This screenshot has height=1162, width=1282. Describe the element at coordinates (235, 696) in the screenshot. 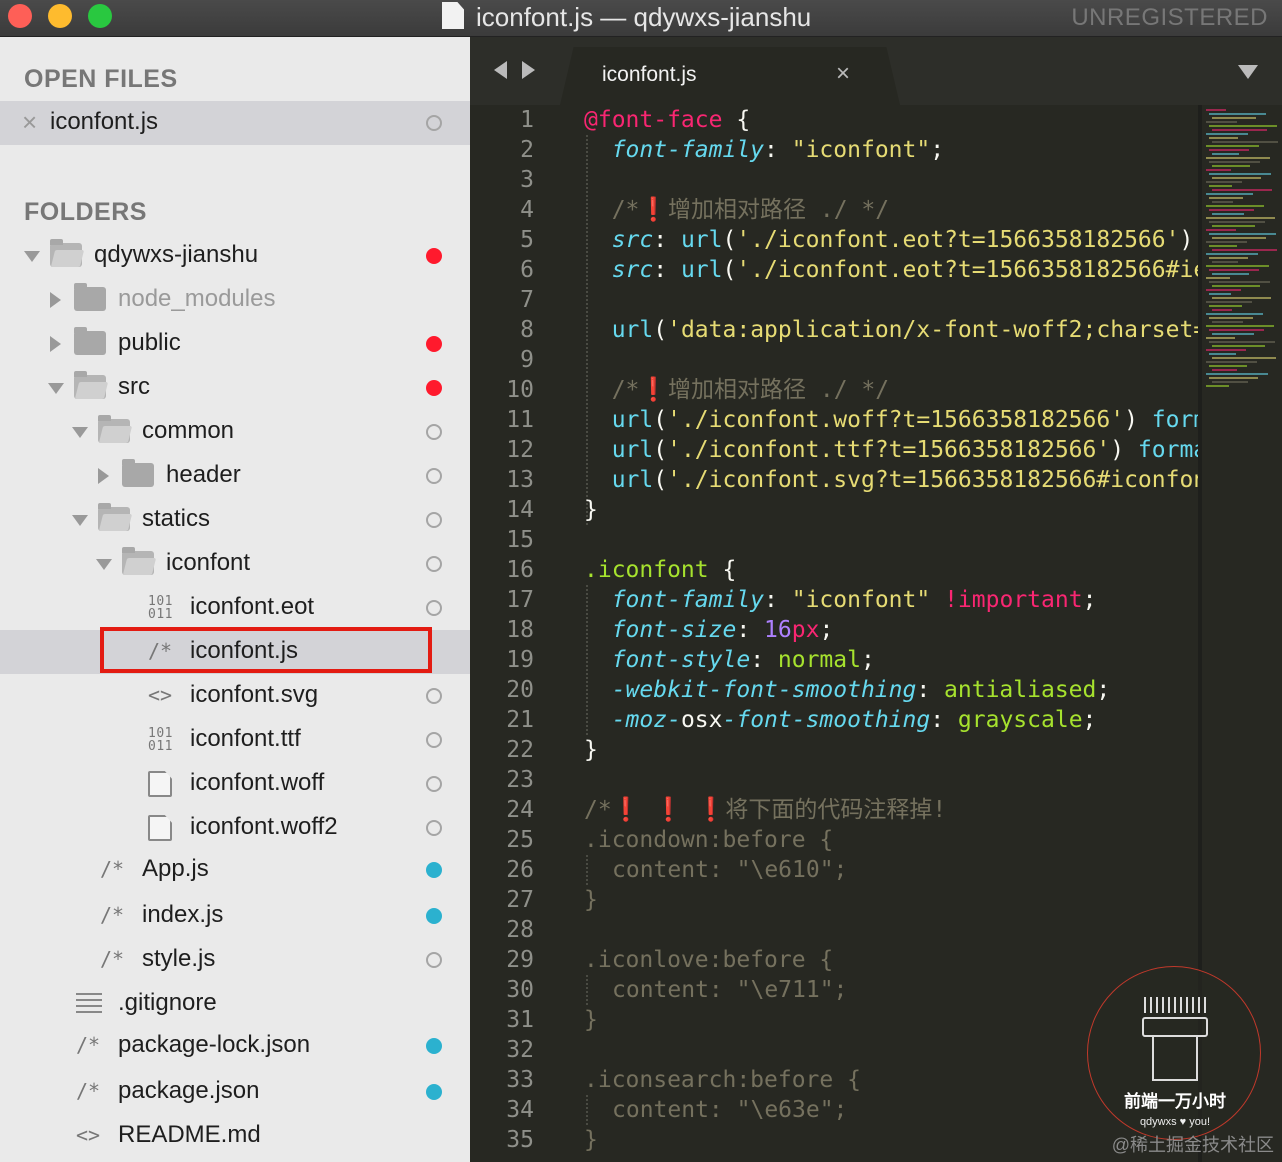

I see `tree-item-iconfont-svg: <> iconfont.svg` at that location.